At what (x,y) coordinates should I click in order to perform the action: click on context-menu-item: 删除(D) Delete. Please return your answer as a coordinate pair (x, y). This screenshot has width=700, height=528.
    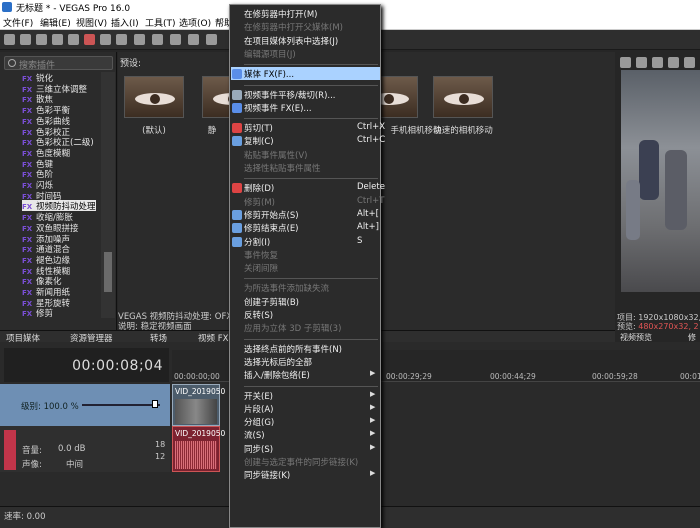
    Looking at the image, I should click on (314, 189).